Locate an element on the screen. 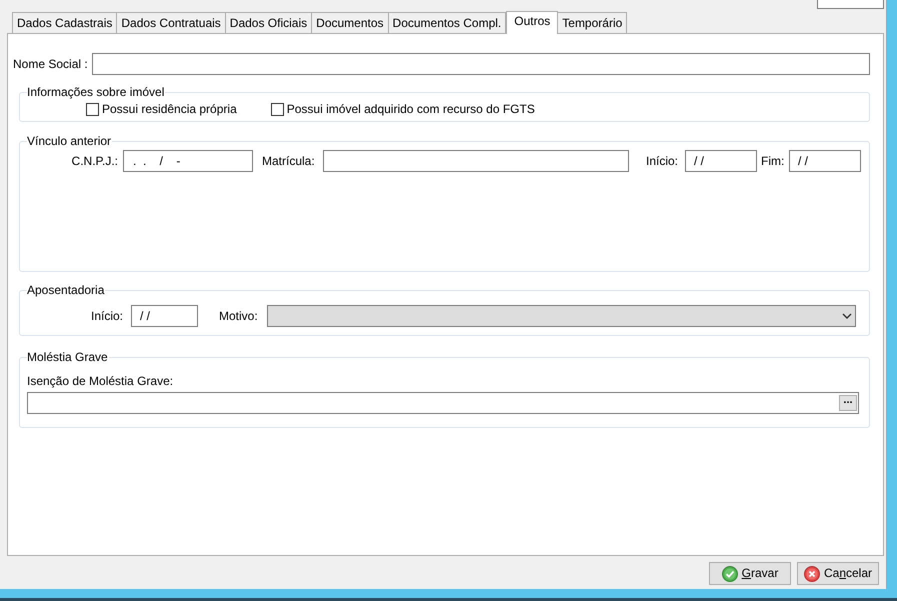  chevron-down-icon is located at coordinates (847, 316).